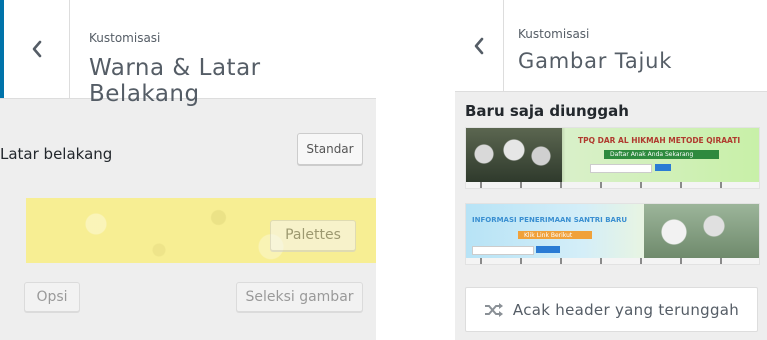  Describe the element at coordinates (330, 149) in the screenshot. I see `default-button: Standar` at that location.